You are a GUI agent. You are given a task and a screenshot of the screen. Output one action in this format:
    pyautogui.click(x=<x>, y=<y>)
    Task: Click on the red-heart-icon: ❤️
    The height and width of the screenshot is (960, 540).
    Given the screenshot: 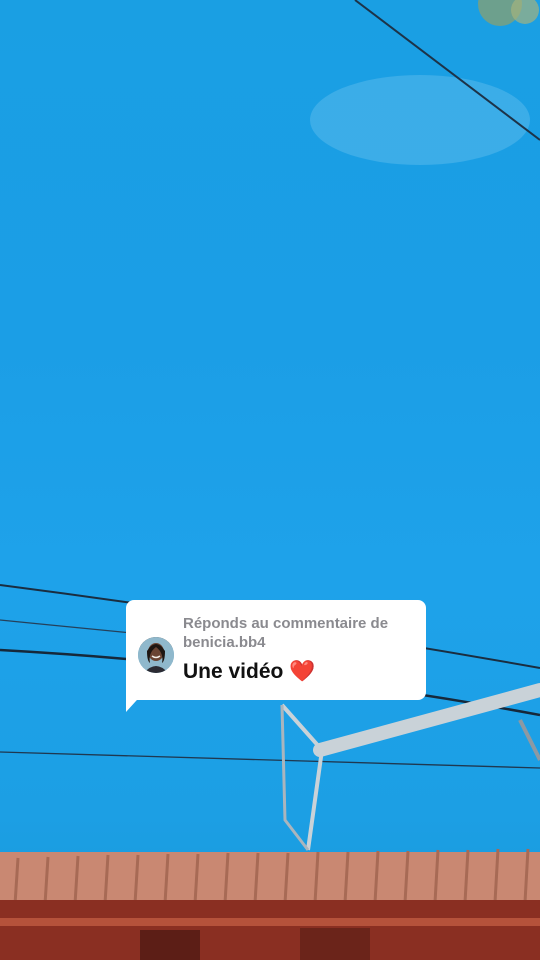 What is the action you would take?
    pyautogui.click(x=302, y=671)
    